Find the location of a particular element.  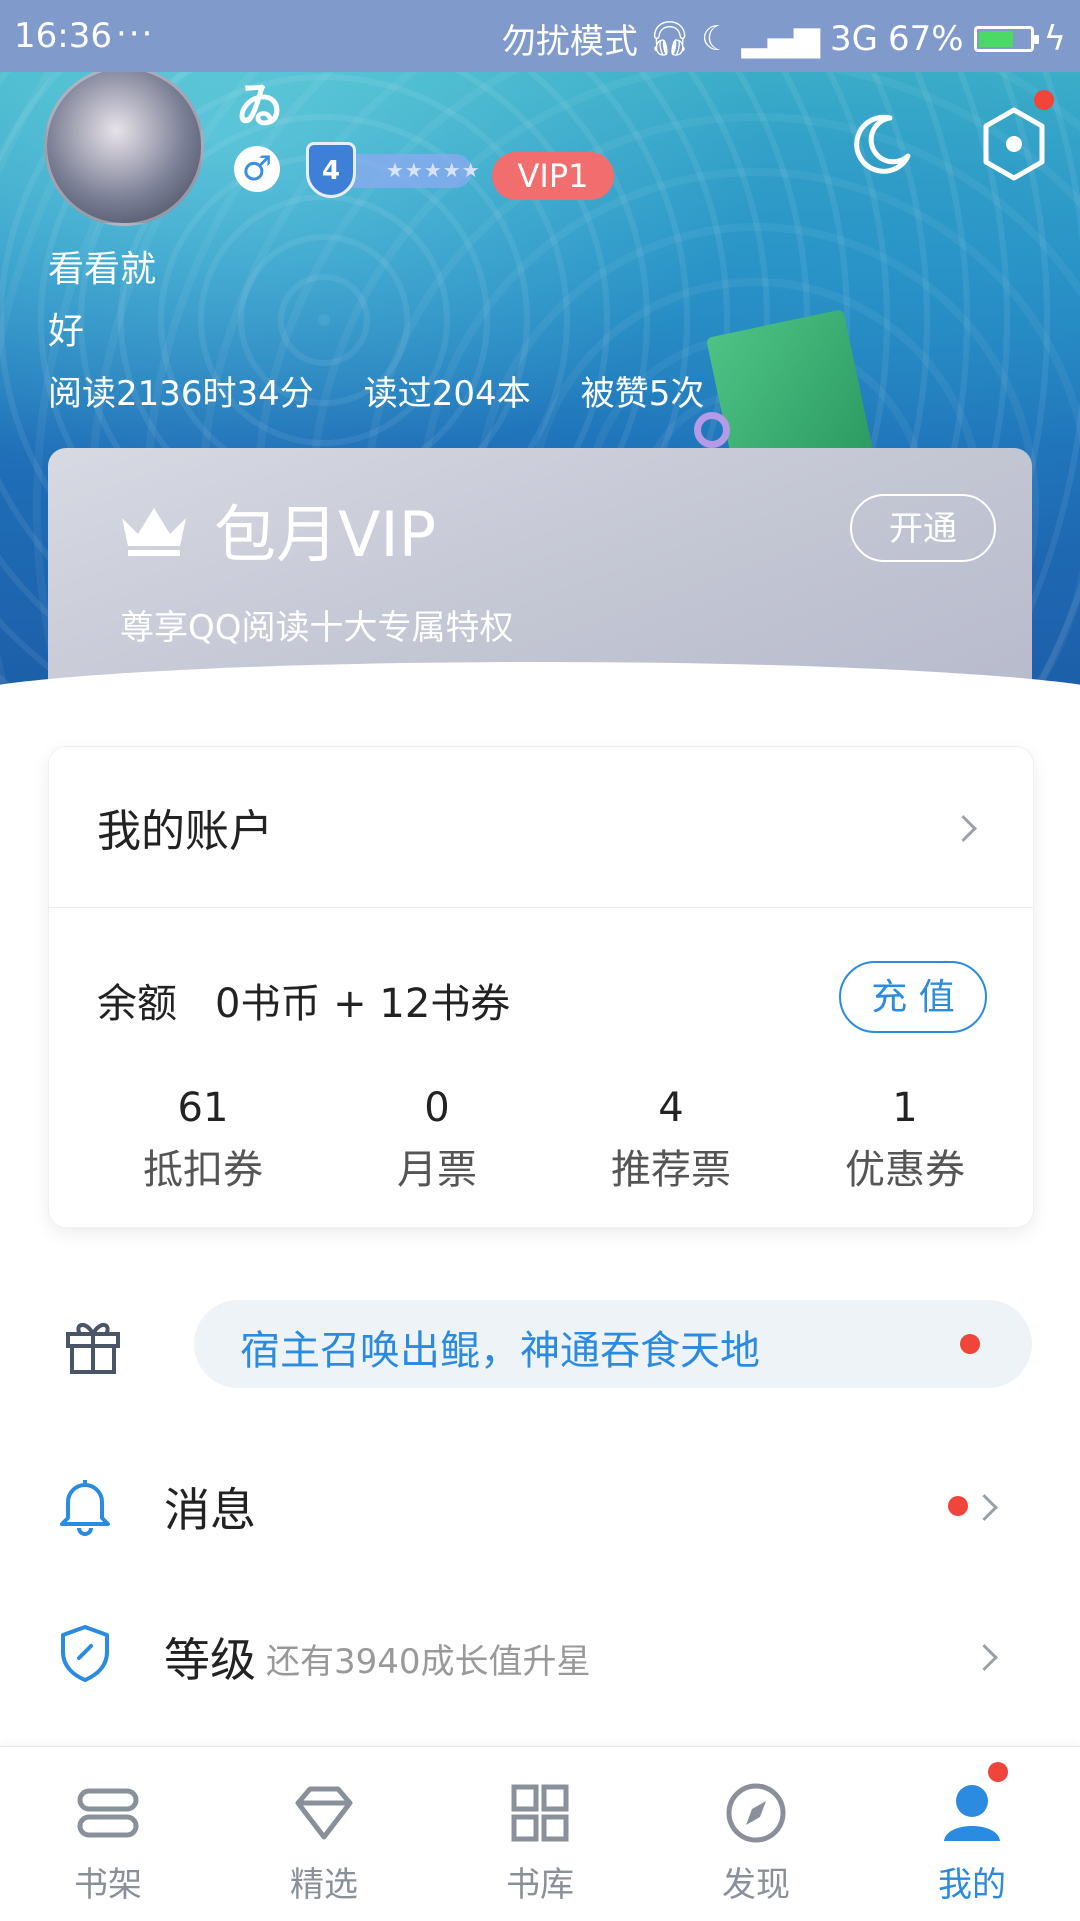

status-bar: 16:36 ··· 勿扰模式 🎧︎ ☾ ▂▄▆ 3G 67% ϟ is located at coordinates (540, 36).